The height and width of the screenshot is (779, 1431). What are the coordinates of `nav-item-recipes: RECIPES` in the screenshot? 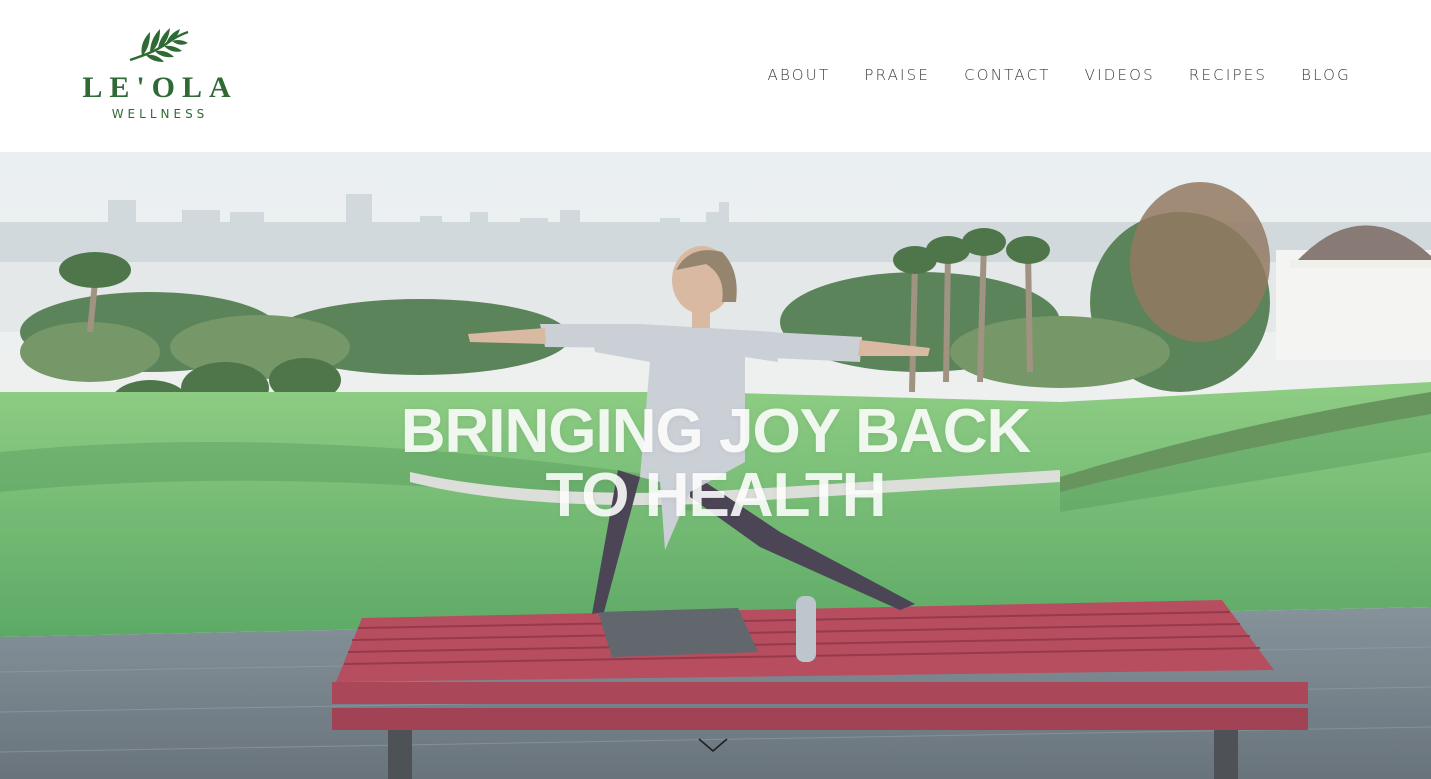 It's located at (1228, 75).